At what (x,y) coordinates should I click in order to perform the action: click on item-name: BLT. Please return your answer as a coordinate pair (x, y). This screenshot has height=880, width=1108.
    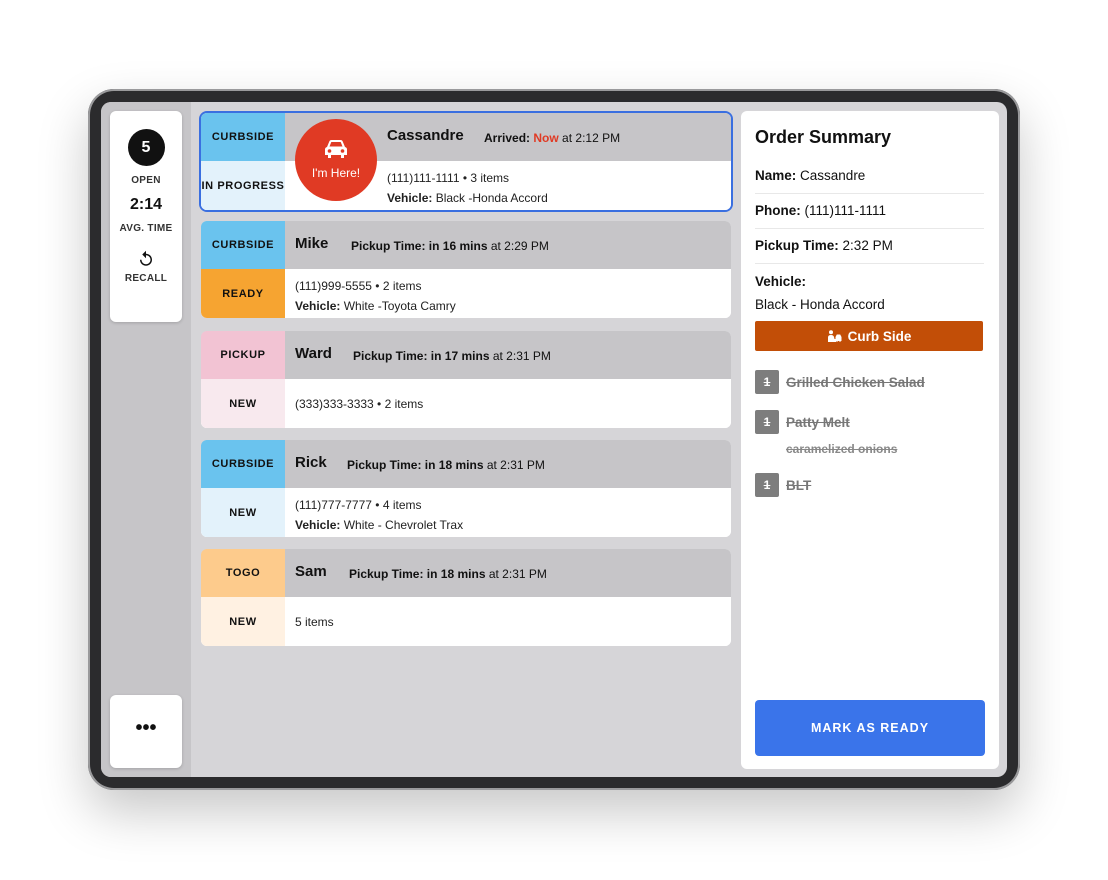
    Looking at the image, I should click on (799, 485).